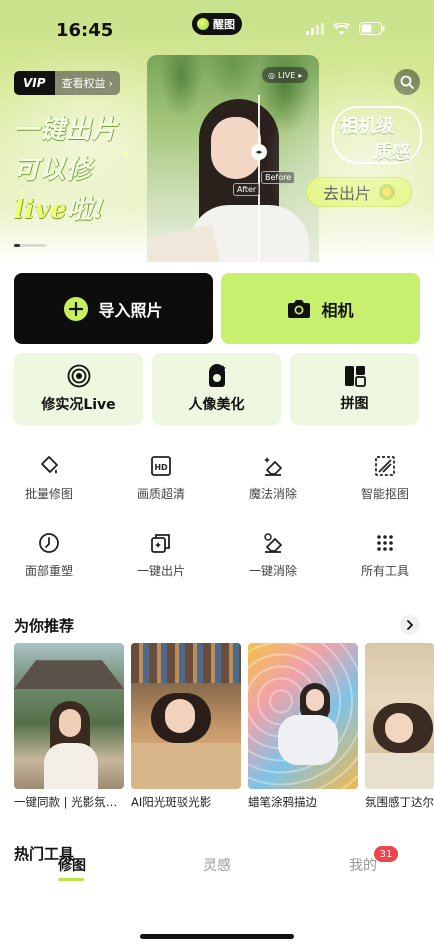  I want to click on camera-button: 相机, so click(320, 308).